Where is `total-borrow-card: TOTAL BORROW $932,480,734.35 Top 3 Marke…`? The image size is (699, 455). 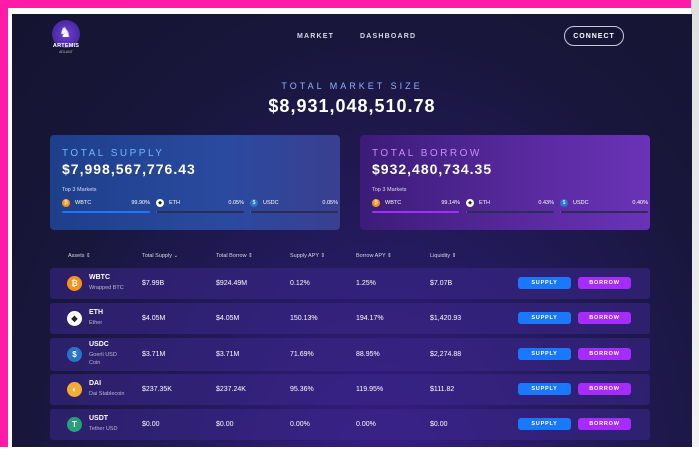 total-borrow-card: TOTAL BORROW $932,480,734.35 Top 3 Marke… is located at coordinates (505, 182).